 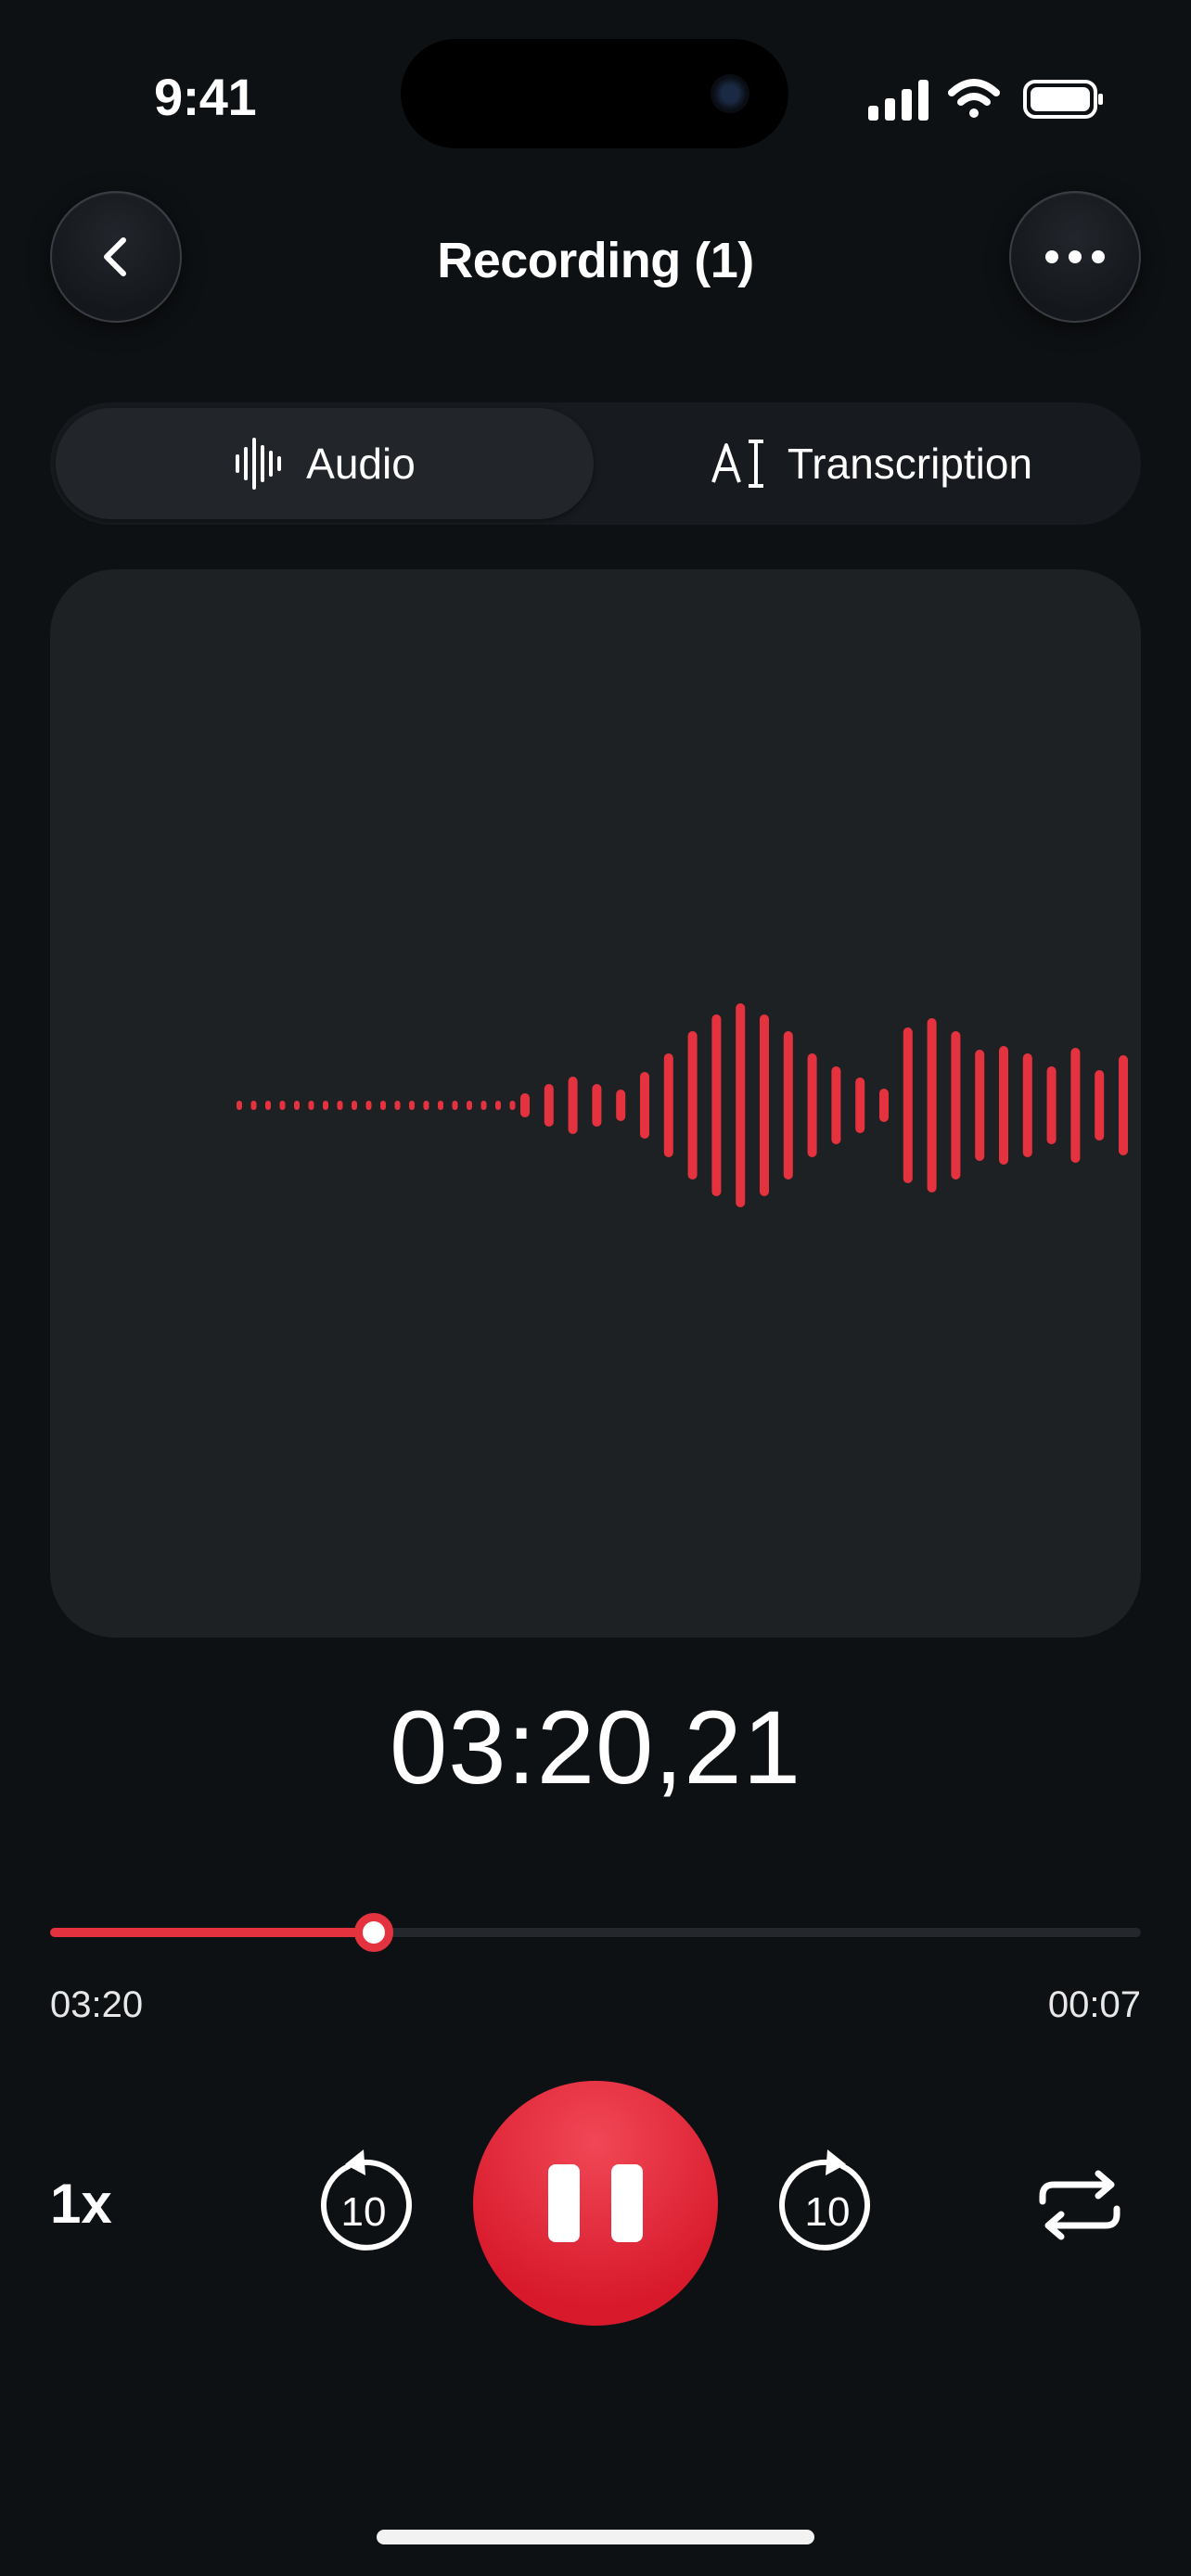 I want to click on tab-transcription-label: Transcription, so click(x=910, y=464).